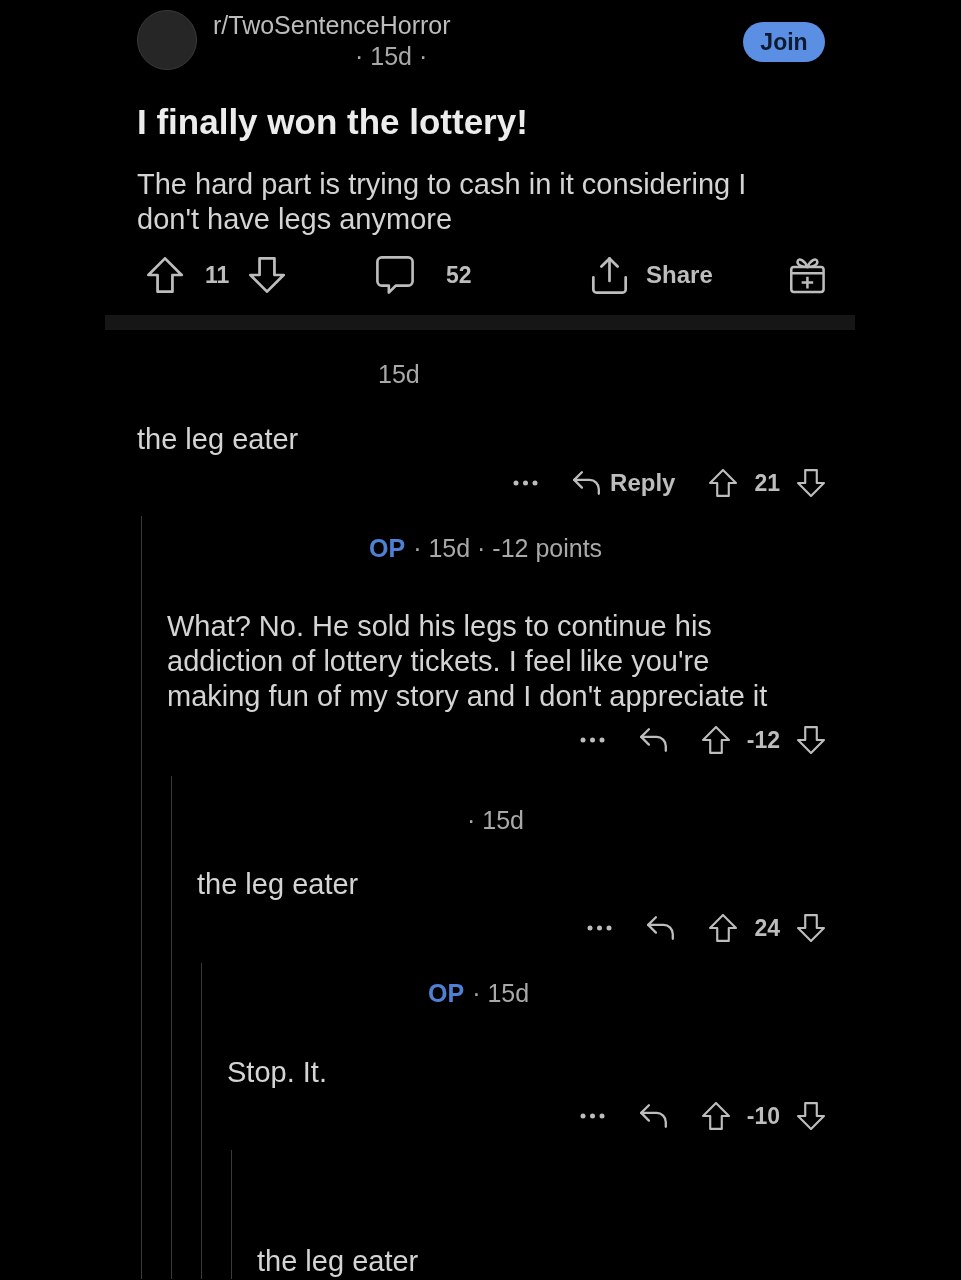 This screenshot has height=1280, width=961. What do you see at coordinates (767, 483) in the screenshot?
I see `vote-count: 21` at bounding box center [767, 483].